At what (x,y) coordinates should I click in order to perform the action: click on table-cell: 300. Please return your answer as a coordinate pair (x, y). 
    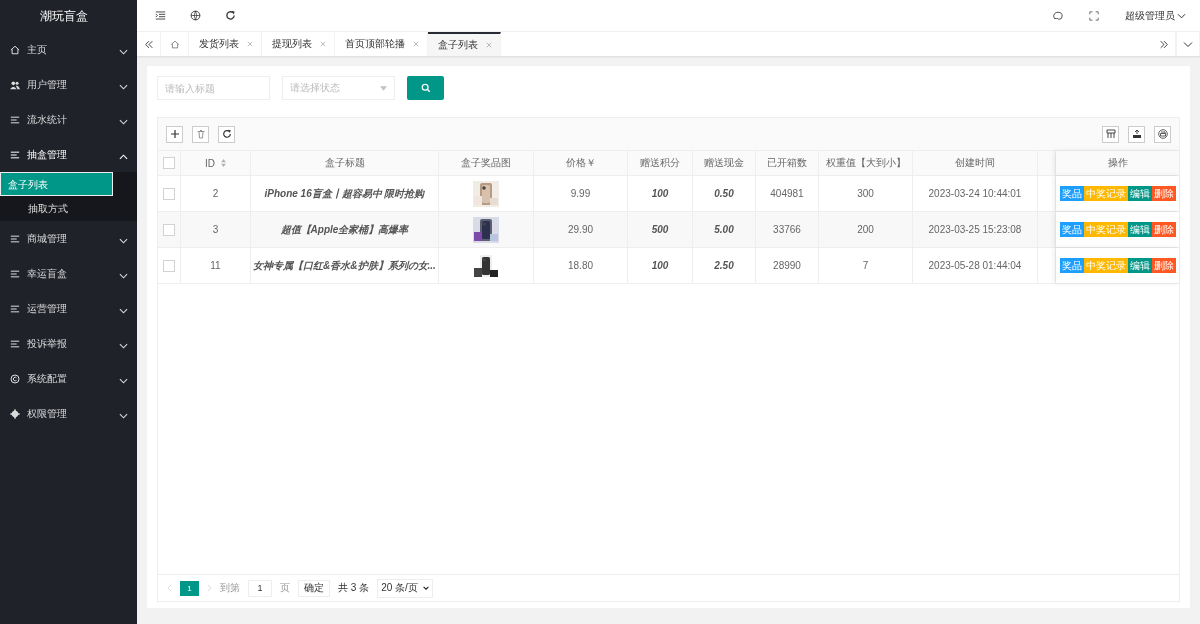
    Looking at the image, I should click on (866, 193).